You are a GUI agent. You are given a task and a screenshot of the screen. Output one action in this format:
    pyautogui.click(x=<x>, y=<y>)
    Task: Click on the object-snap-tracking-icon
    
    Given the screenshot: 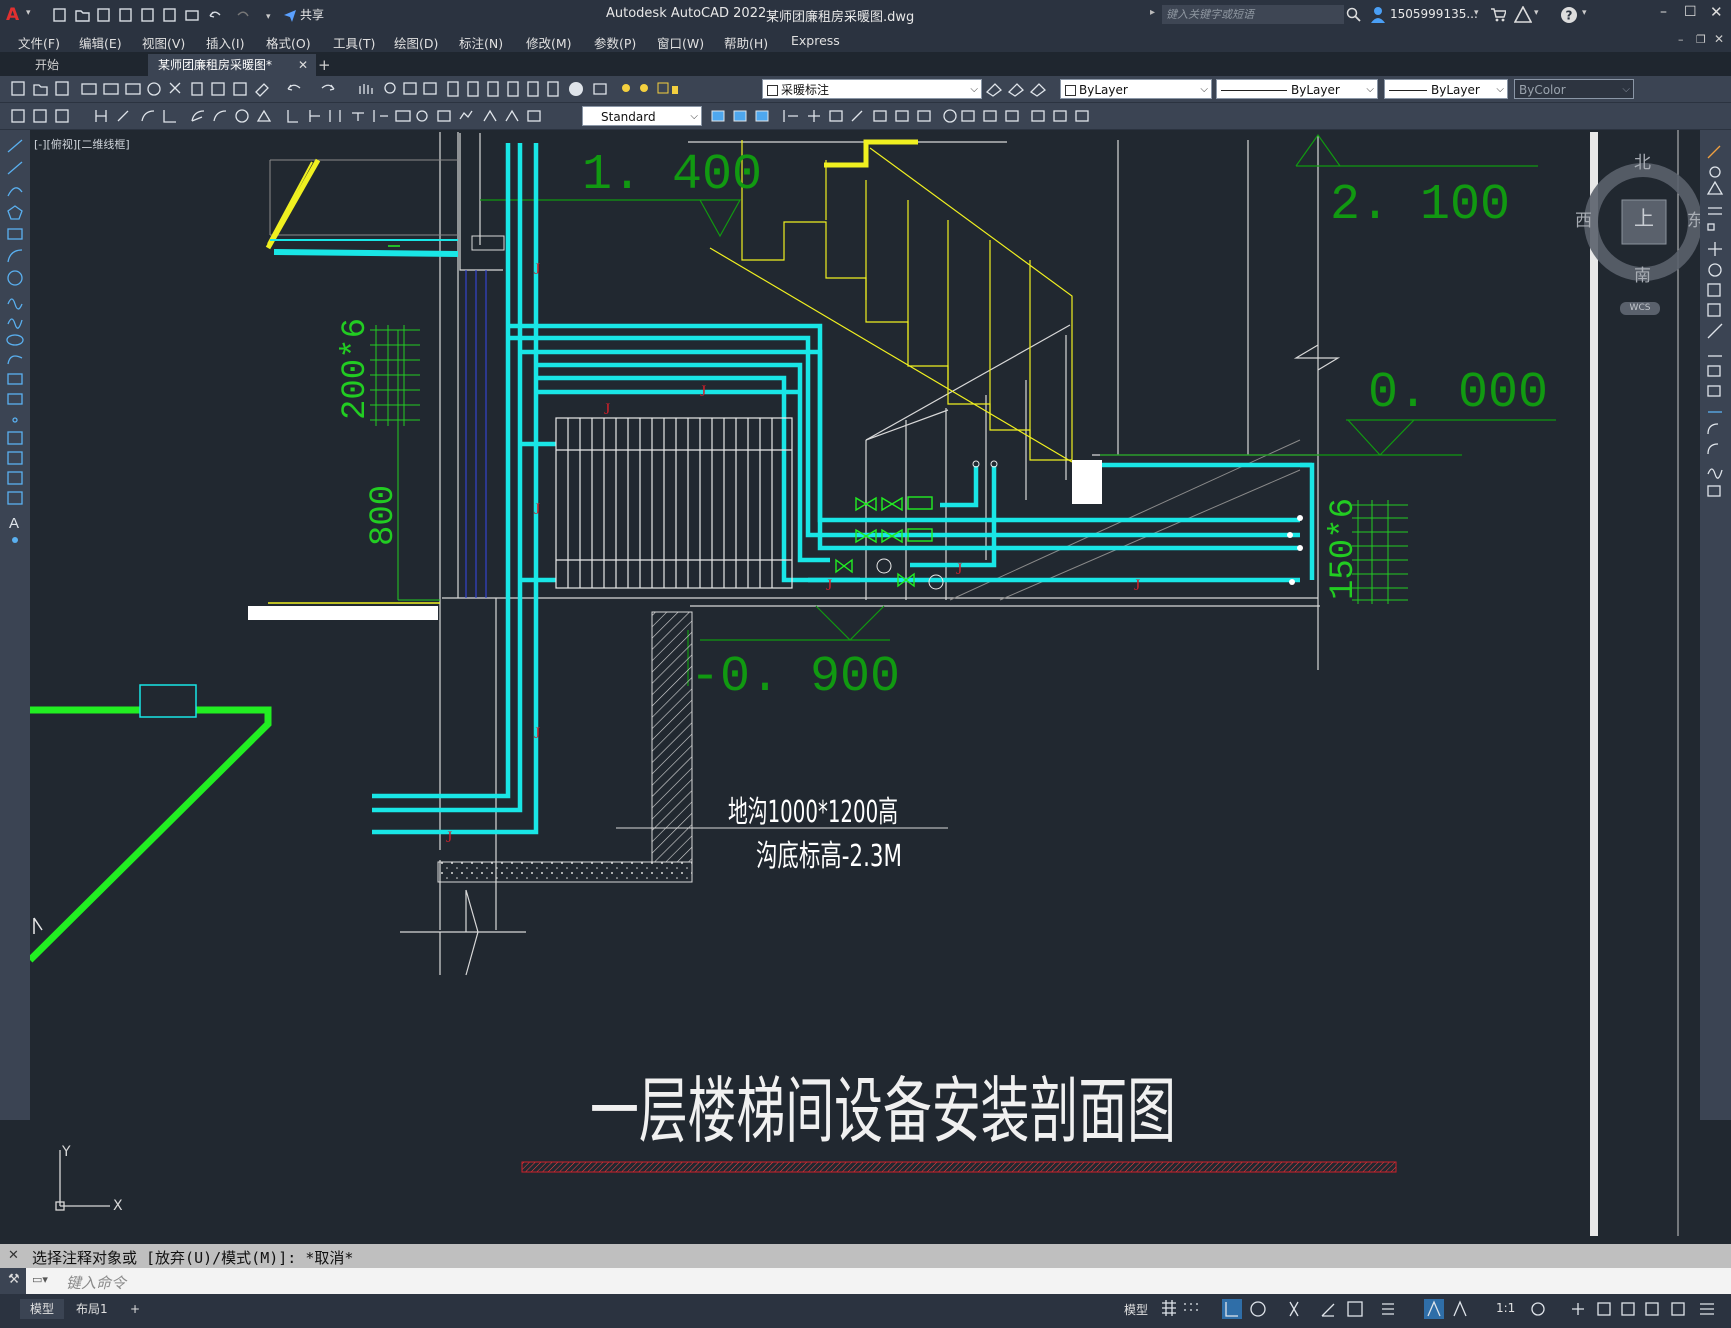 What is the action you would take?
    pyautogui.click(x=1328, y=1310)
    